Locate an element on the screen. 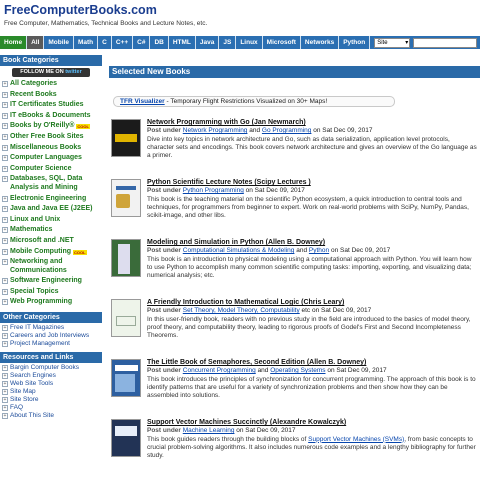 The width and height of the screenshot is (480, 480). site-select-value: Site is located at coordinates (382, 42).